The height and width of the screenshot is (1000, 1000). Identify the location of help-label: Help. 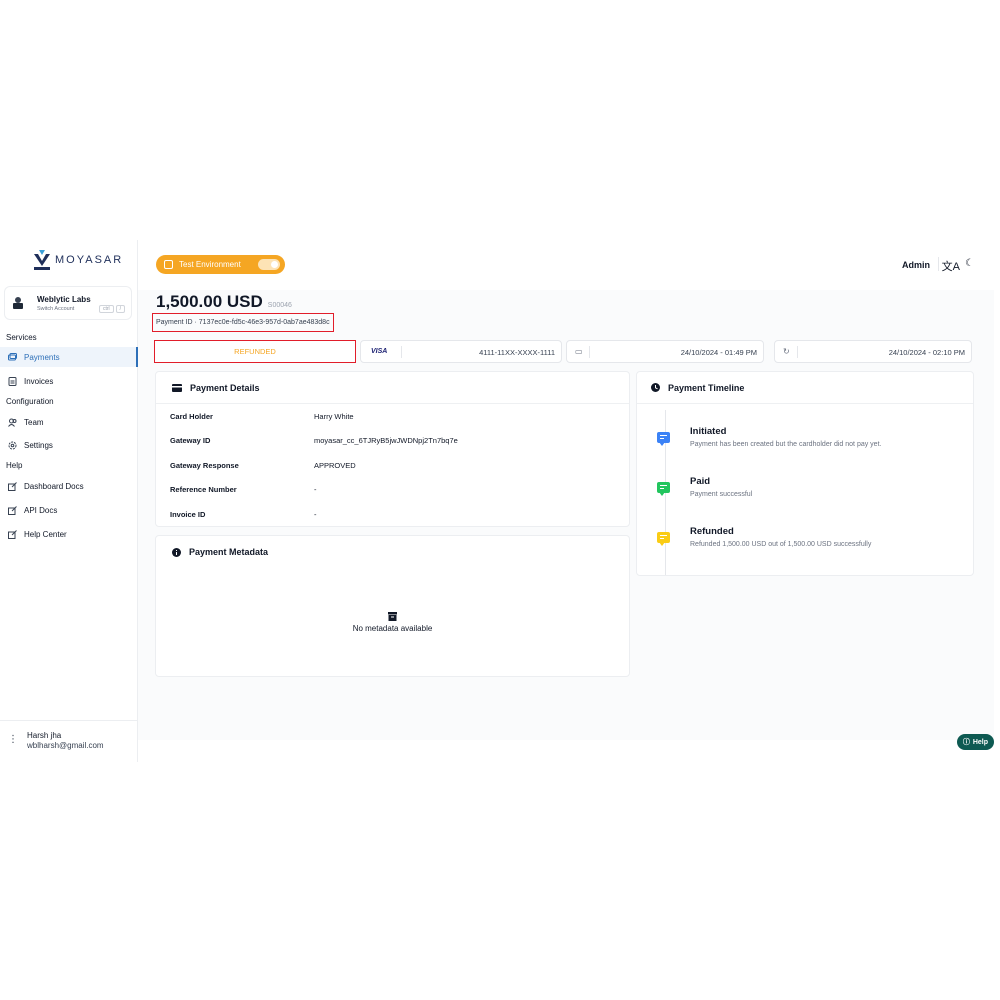
(980, 742).